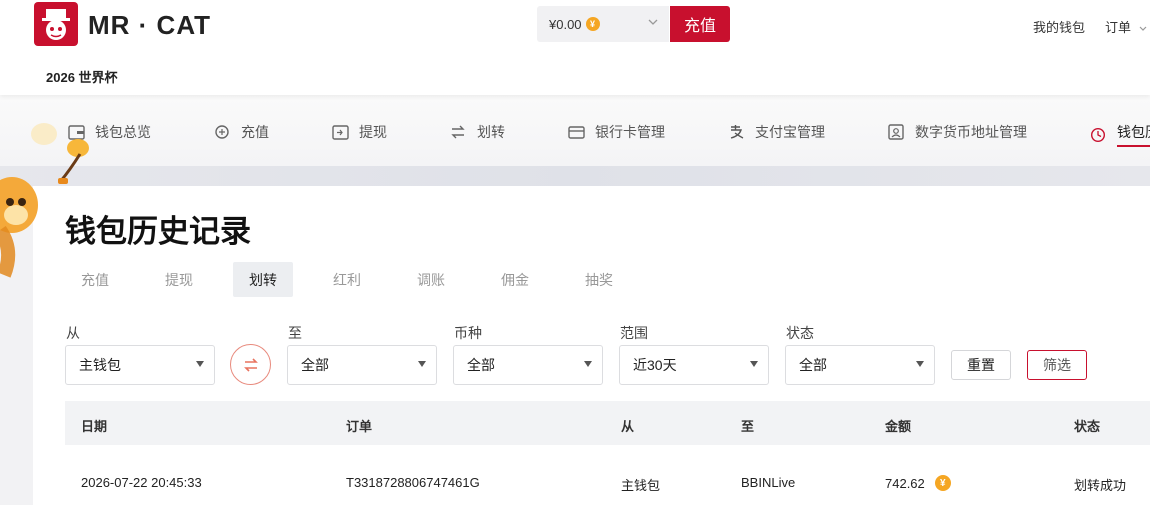  I want to click on cell-amount-value: 742.62, so click(905, 483).